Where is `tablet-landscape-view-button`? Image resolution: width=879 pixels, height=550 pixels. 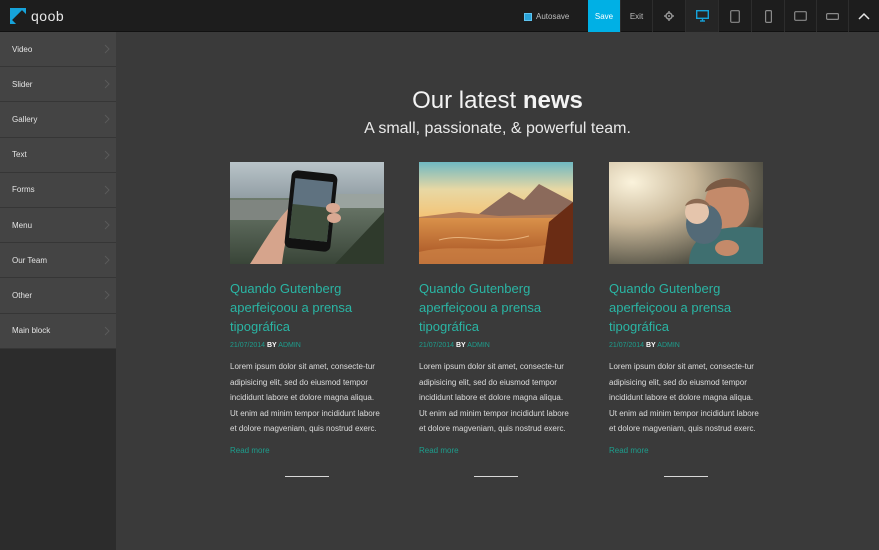
tablet-landscape-view-button is located at coordinates (800, 16).